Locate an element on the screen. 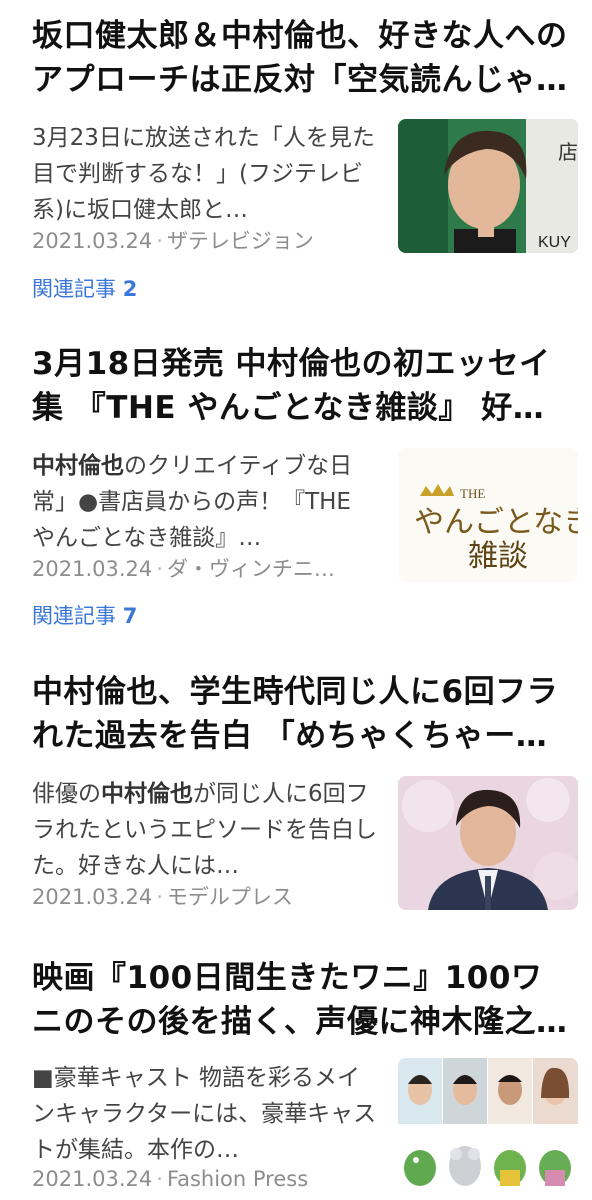 The image size is (592, 1200). related-count: 2 is located at coordinates (130, 289).